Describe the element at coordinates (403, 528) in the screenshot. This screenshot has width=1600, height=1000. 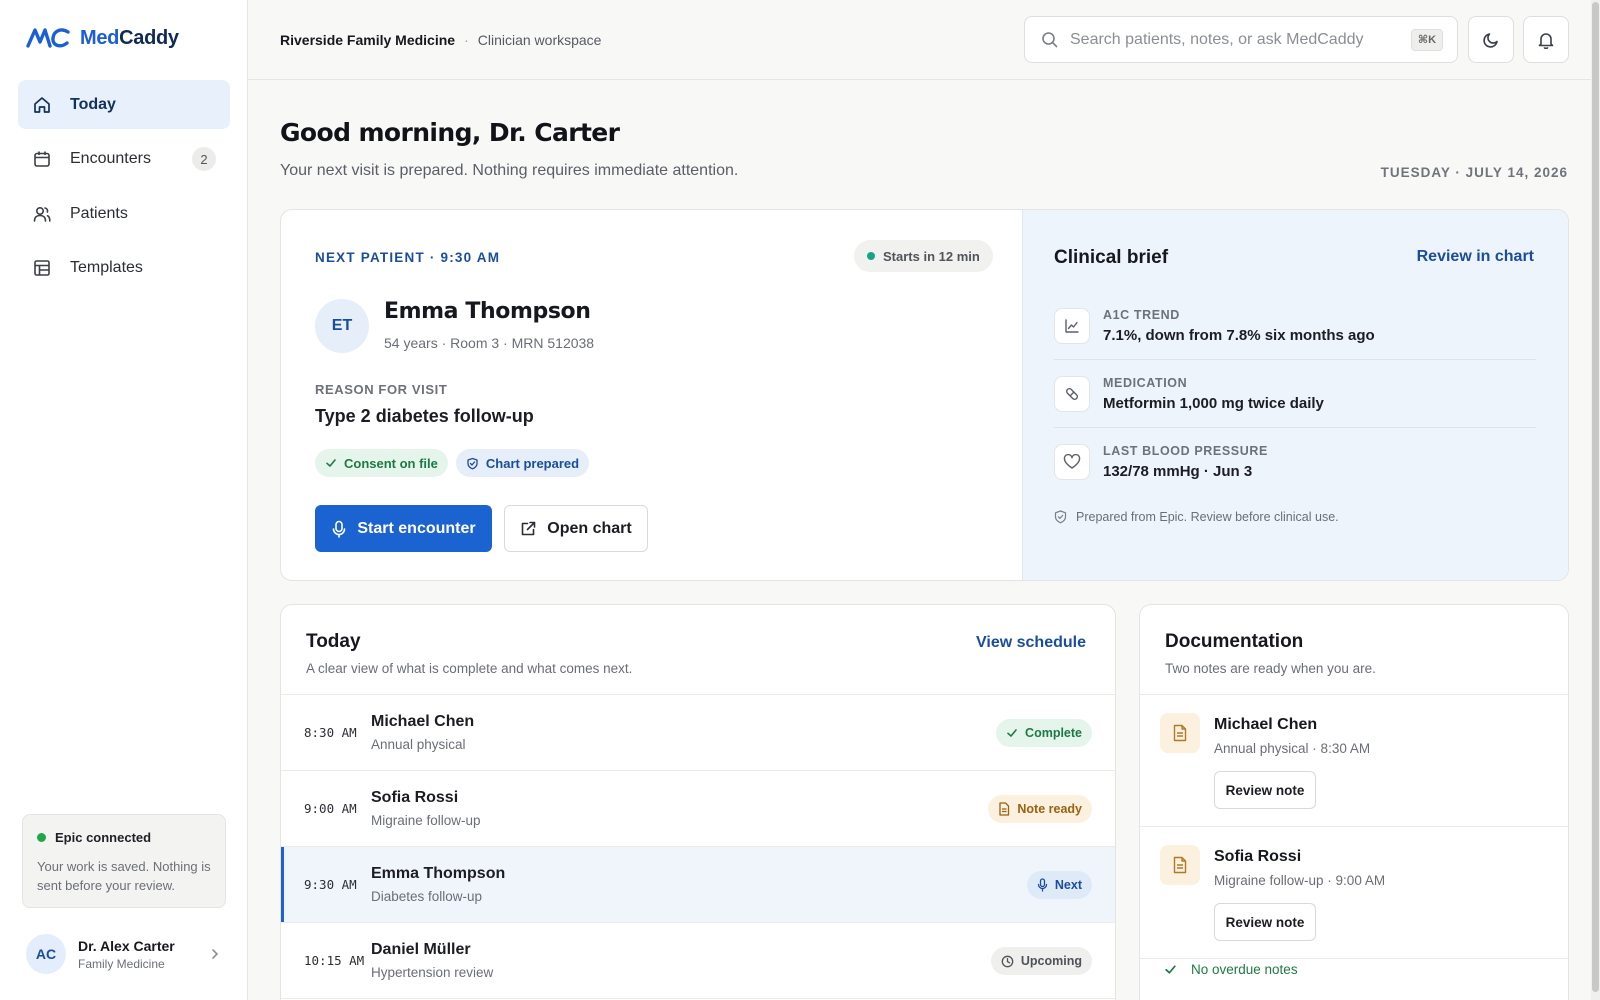
I see `start-encounter-button: Start encounter` at that location.